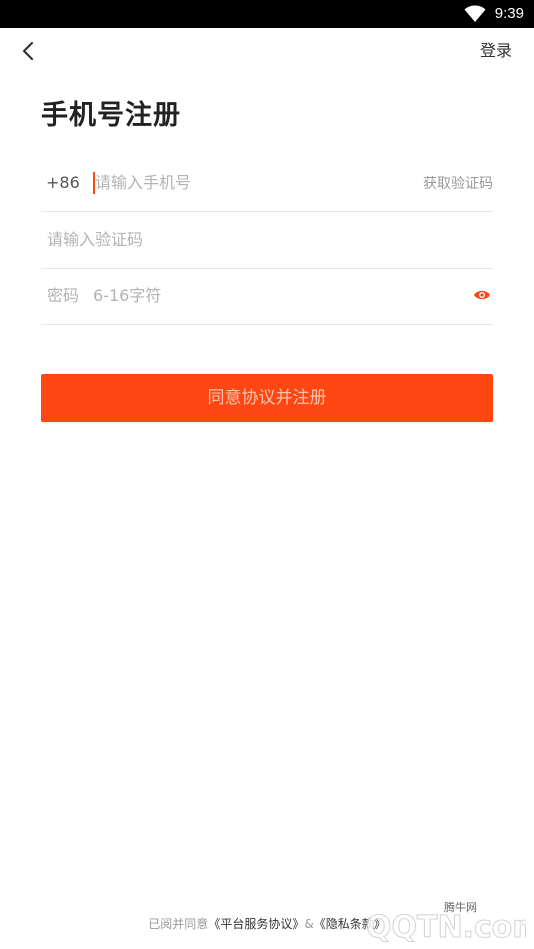 Image resolution: width=534 pixels, height=949 pixels. What do you see at coordinates (496, 51) in the screenshot?
I see `login-link: 登录` at bounding box center [496, 51].